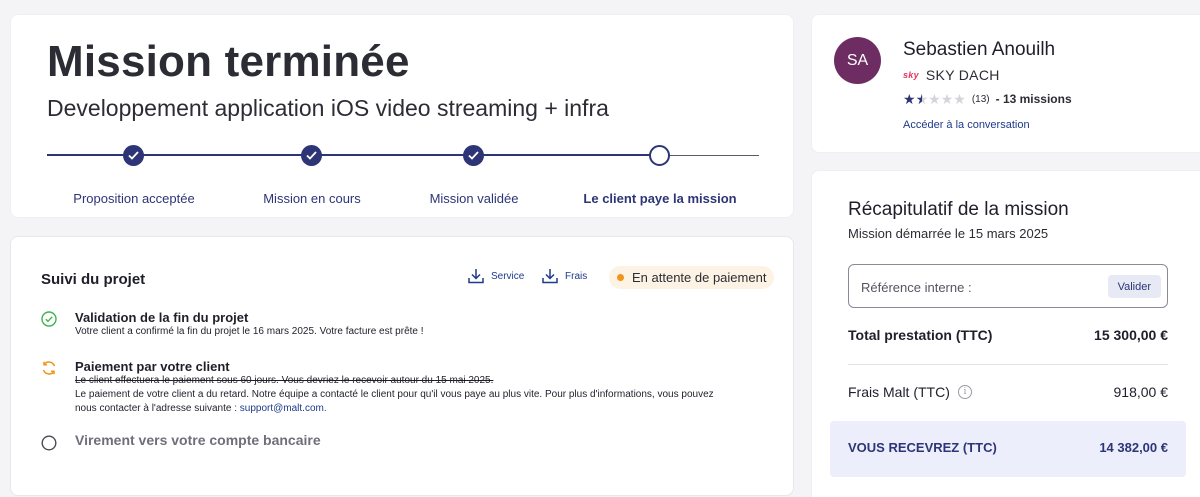 Image resolution: width=1200 pixels, height=497 pixels. I want to click on internal-reference-field: Valider, so click(1008, 286).